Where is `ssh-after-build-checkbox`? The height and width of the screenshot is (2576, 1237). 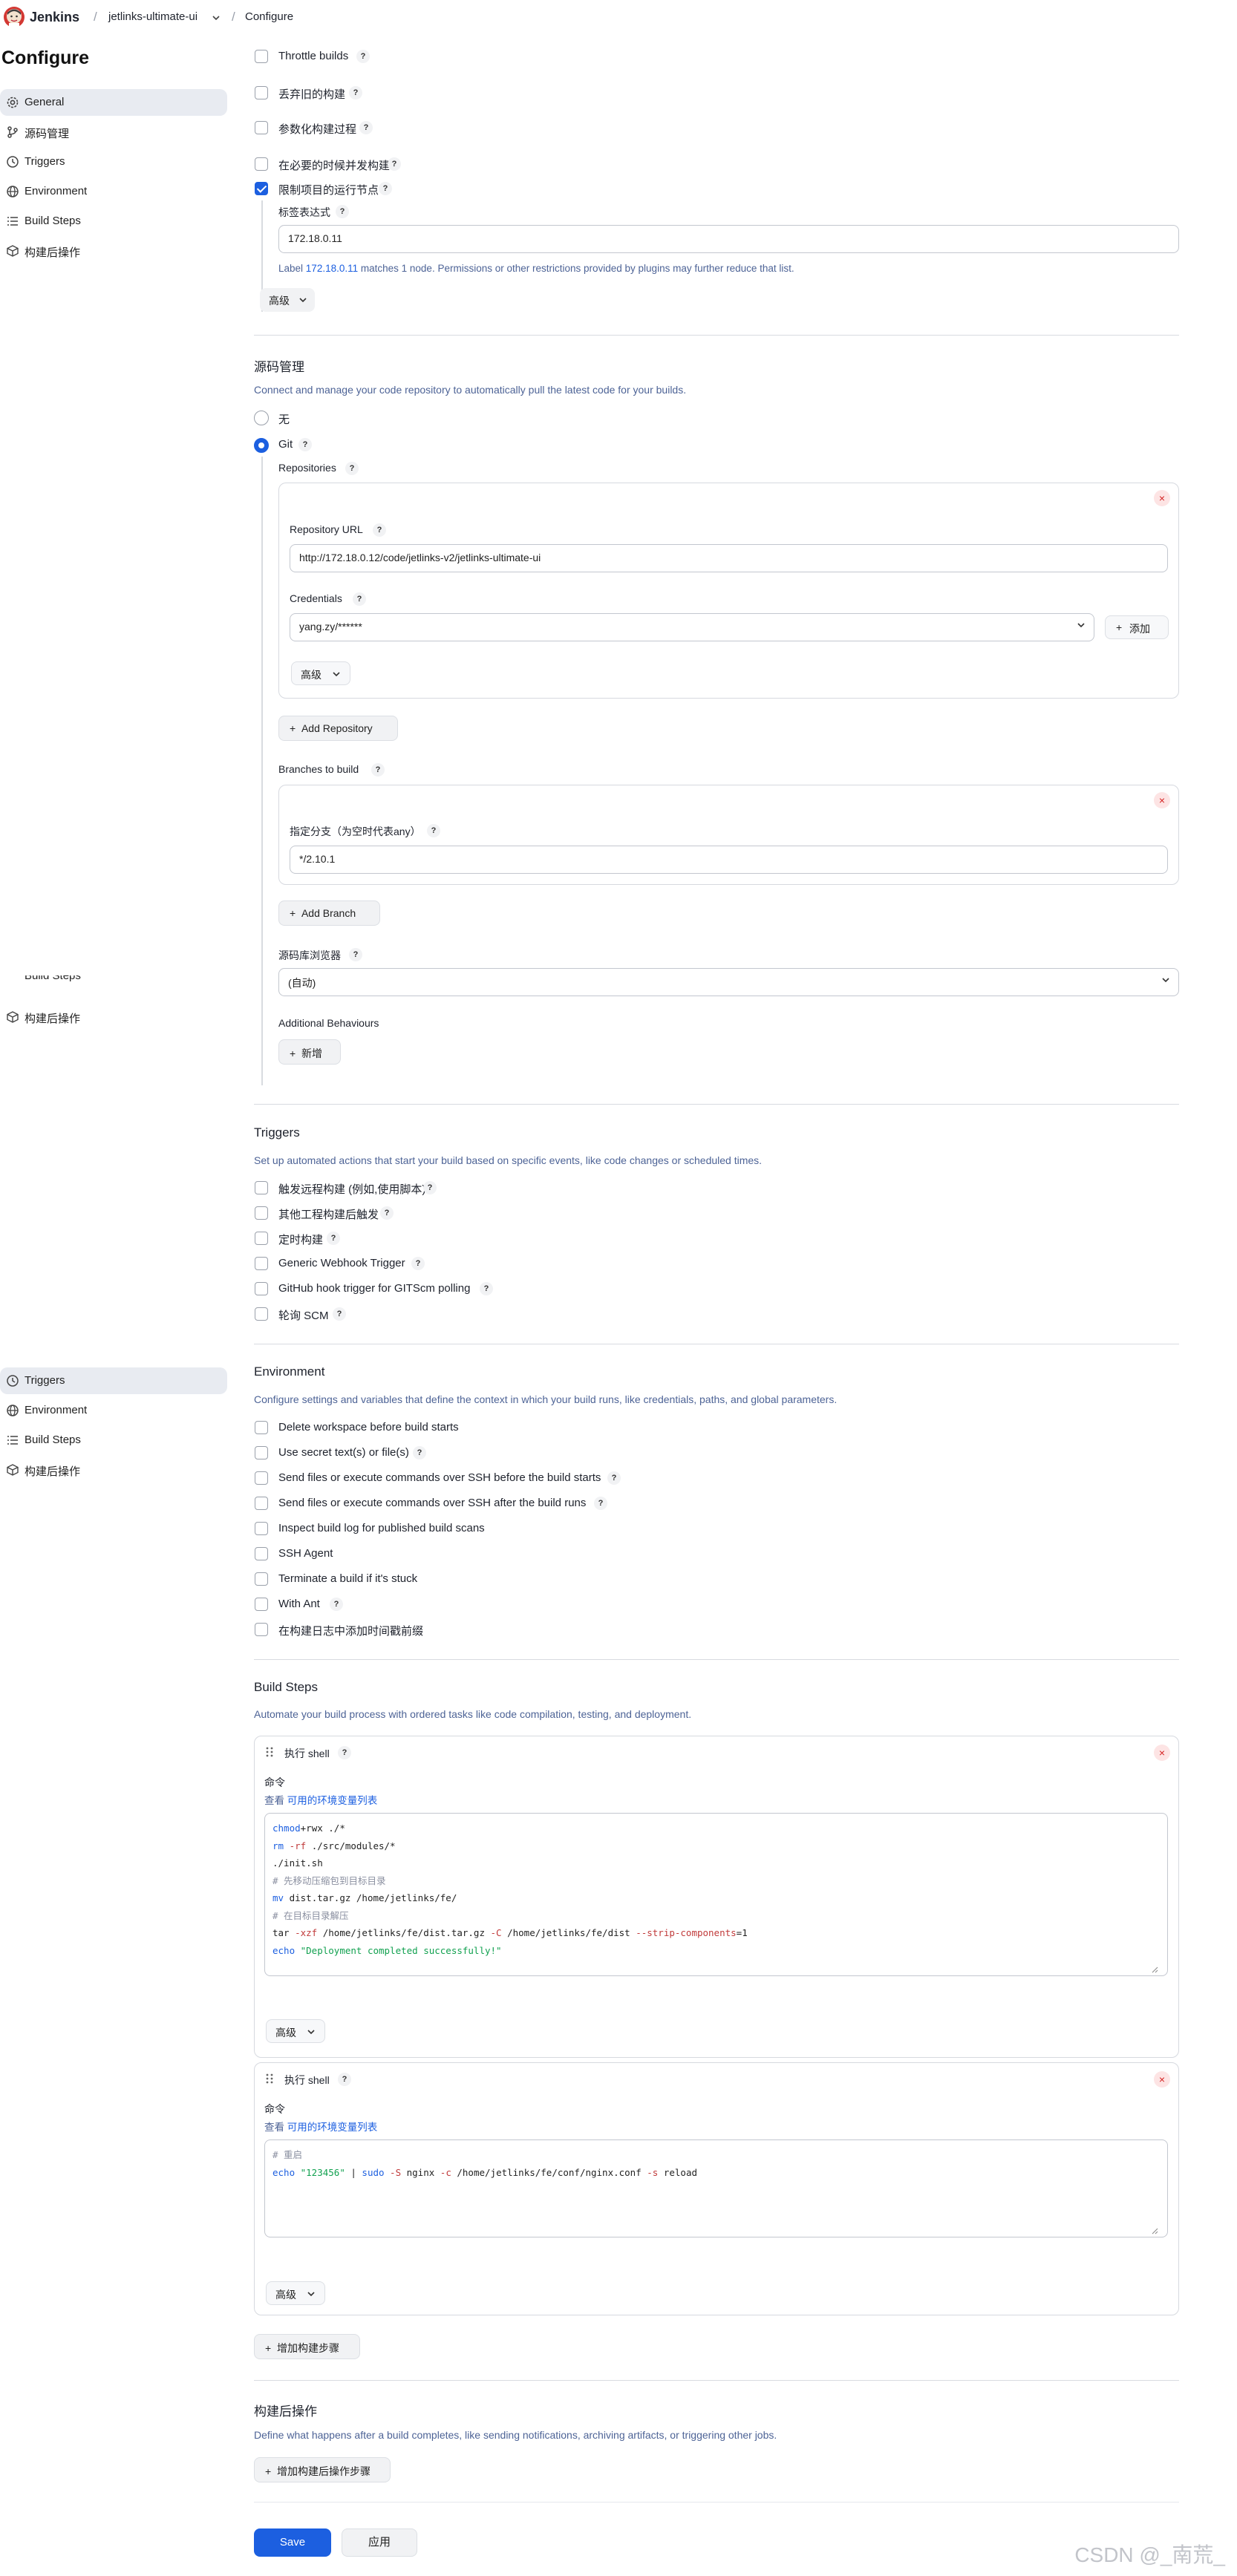
ssh-after-build-checkbox is located at coordinates (261, 1503).